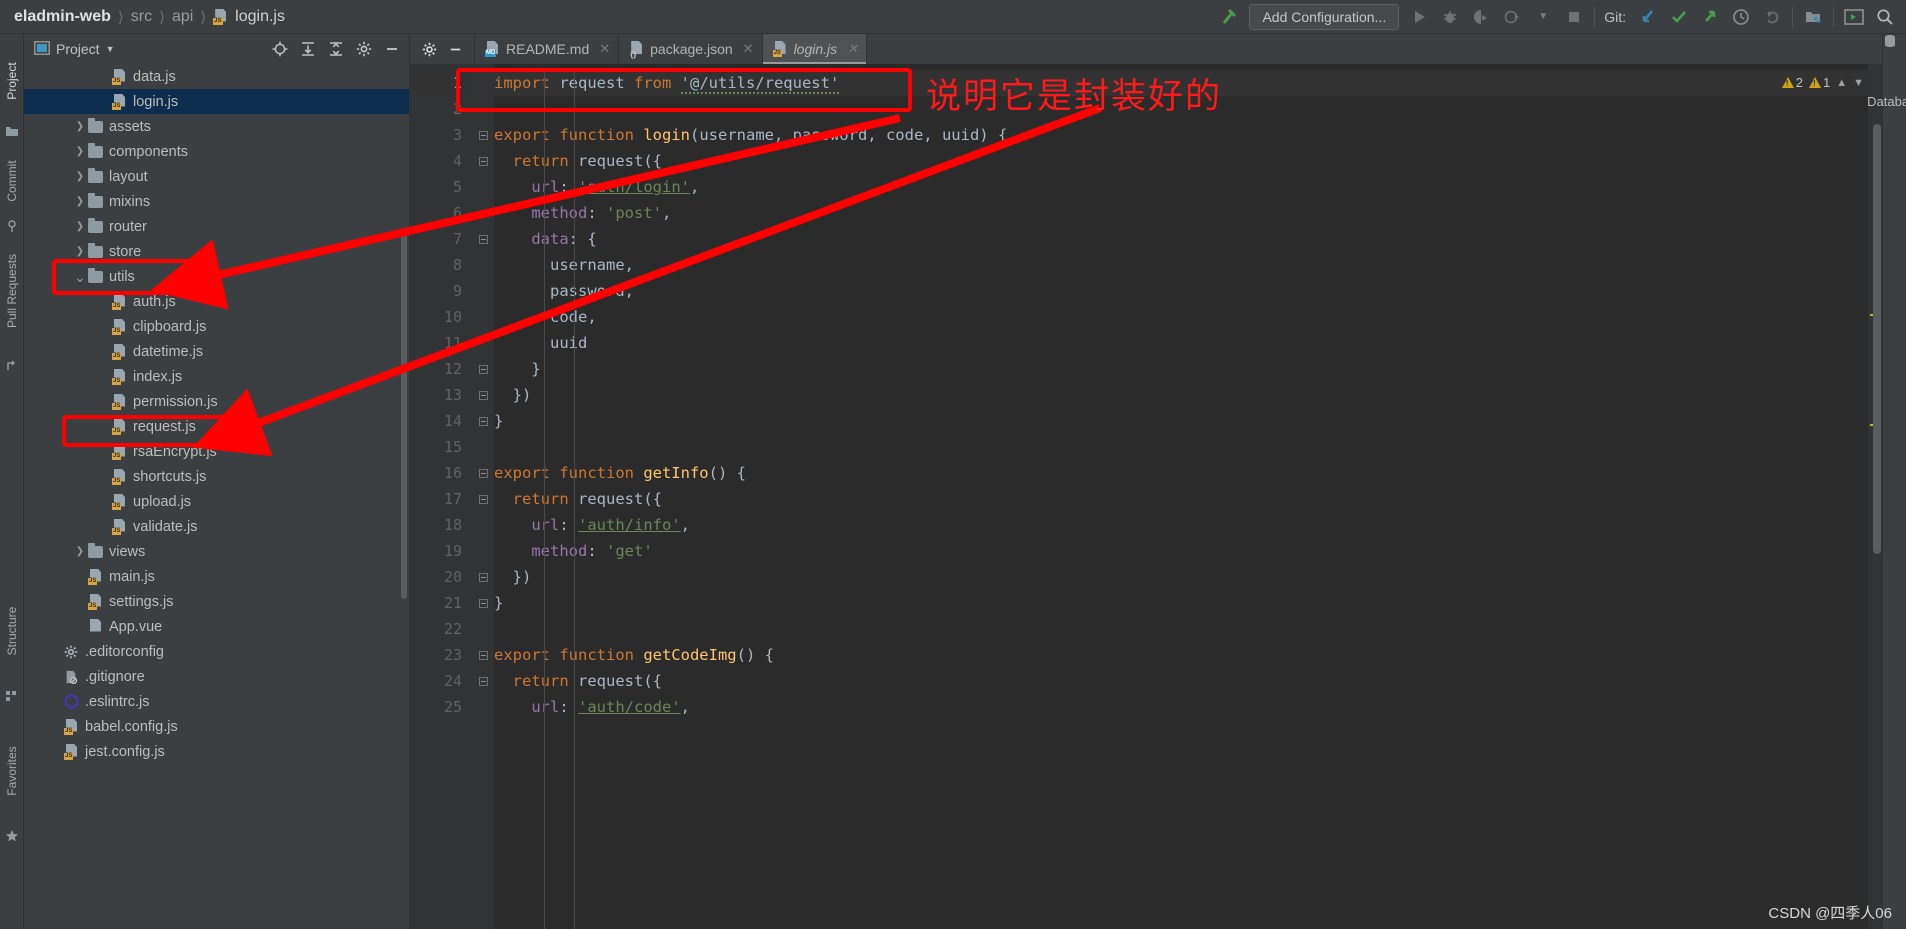 The height and width of the screenshot is (929, 1906). What do you see at coordinates (1181, 317) in the screenshot?
I see `code-line: code,` at bounding box center [1181, 317].